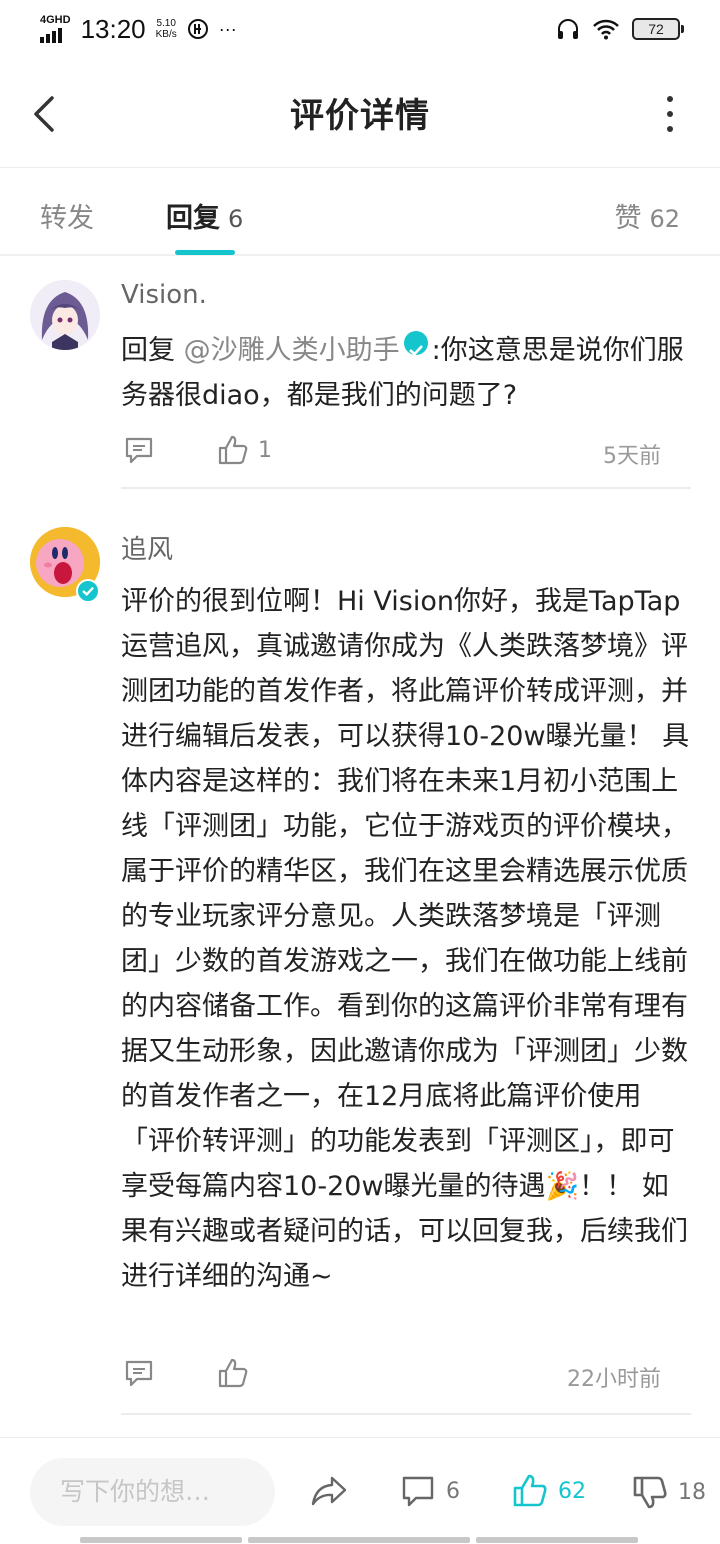 The height and width of the screenshot is (1544, 720). What do you see at coordinates (572, 1491) in the screenshot?
I see `like-count: 62` at bounding box center [572, 1491].